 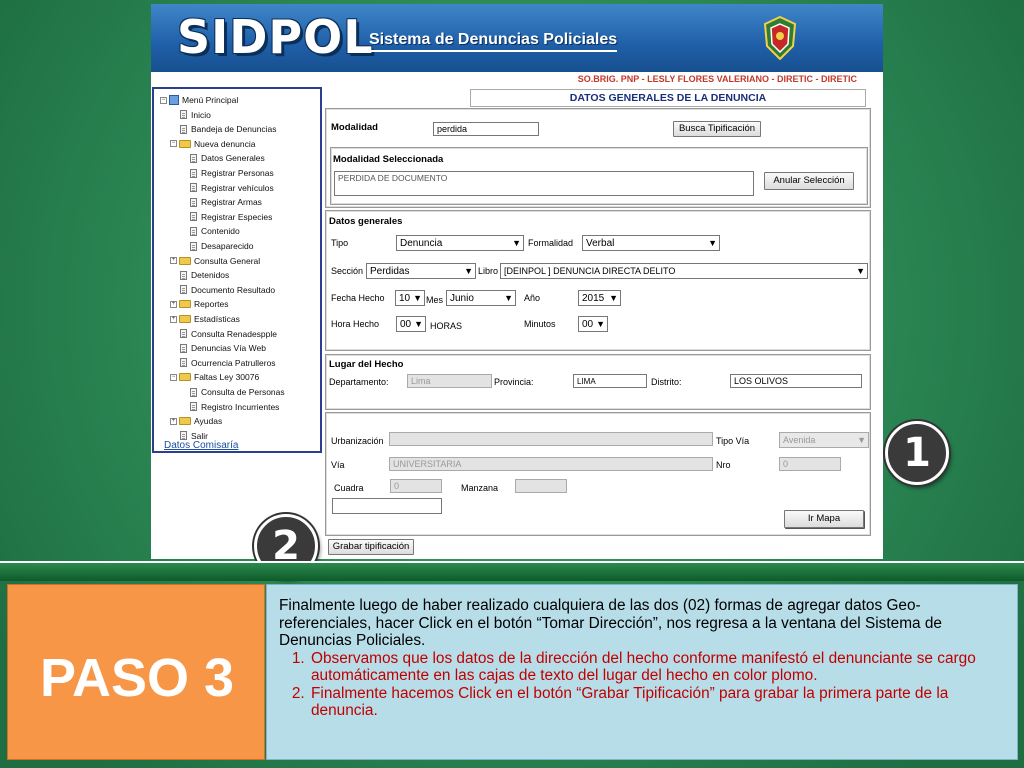 I want to click on via-field: UNIVERSITARIA, so click(x=551, y=464).